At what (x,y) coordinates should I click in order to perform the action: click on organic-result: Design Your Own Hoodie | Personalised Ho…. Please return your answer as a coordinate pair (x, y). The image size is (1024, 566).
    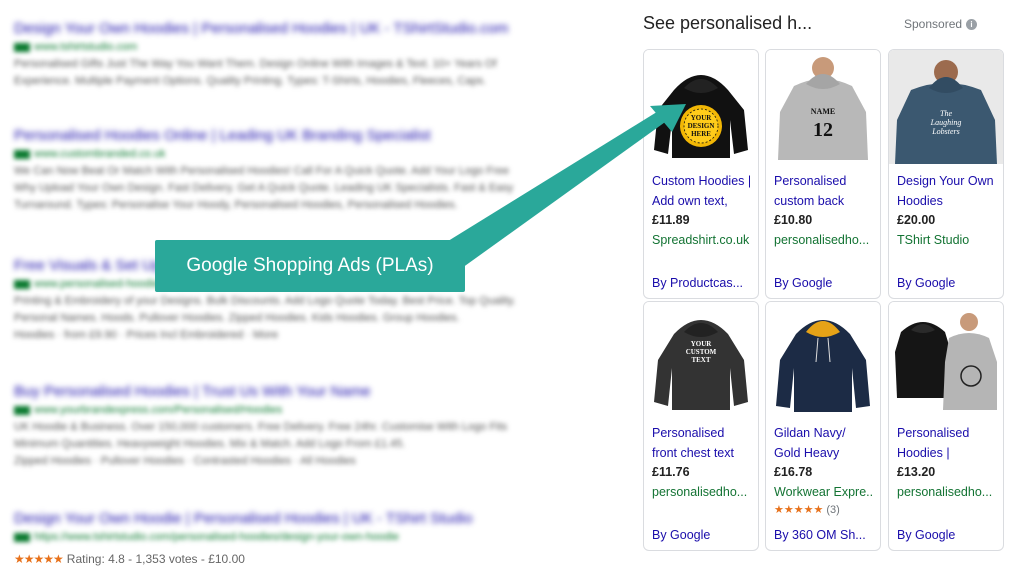
    Looking at the image, I should click on (299, 526).